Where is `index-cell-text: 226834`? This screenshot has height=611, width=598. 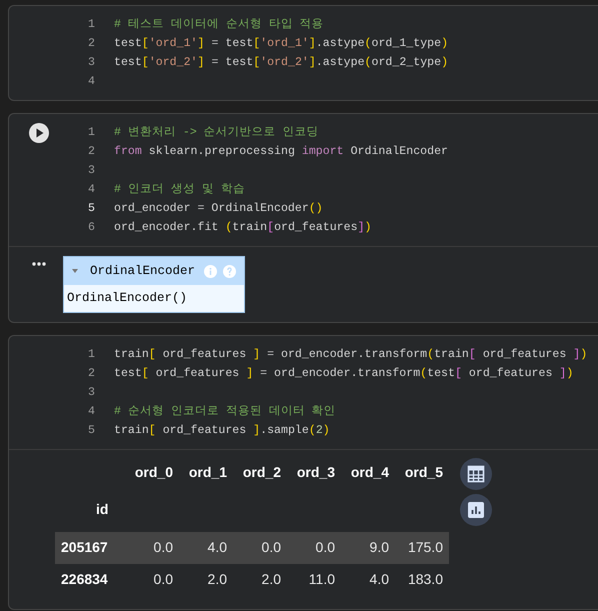
index-cell-text: 226834 is located at coordinates (84, 580).